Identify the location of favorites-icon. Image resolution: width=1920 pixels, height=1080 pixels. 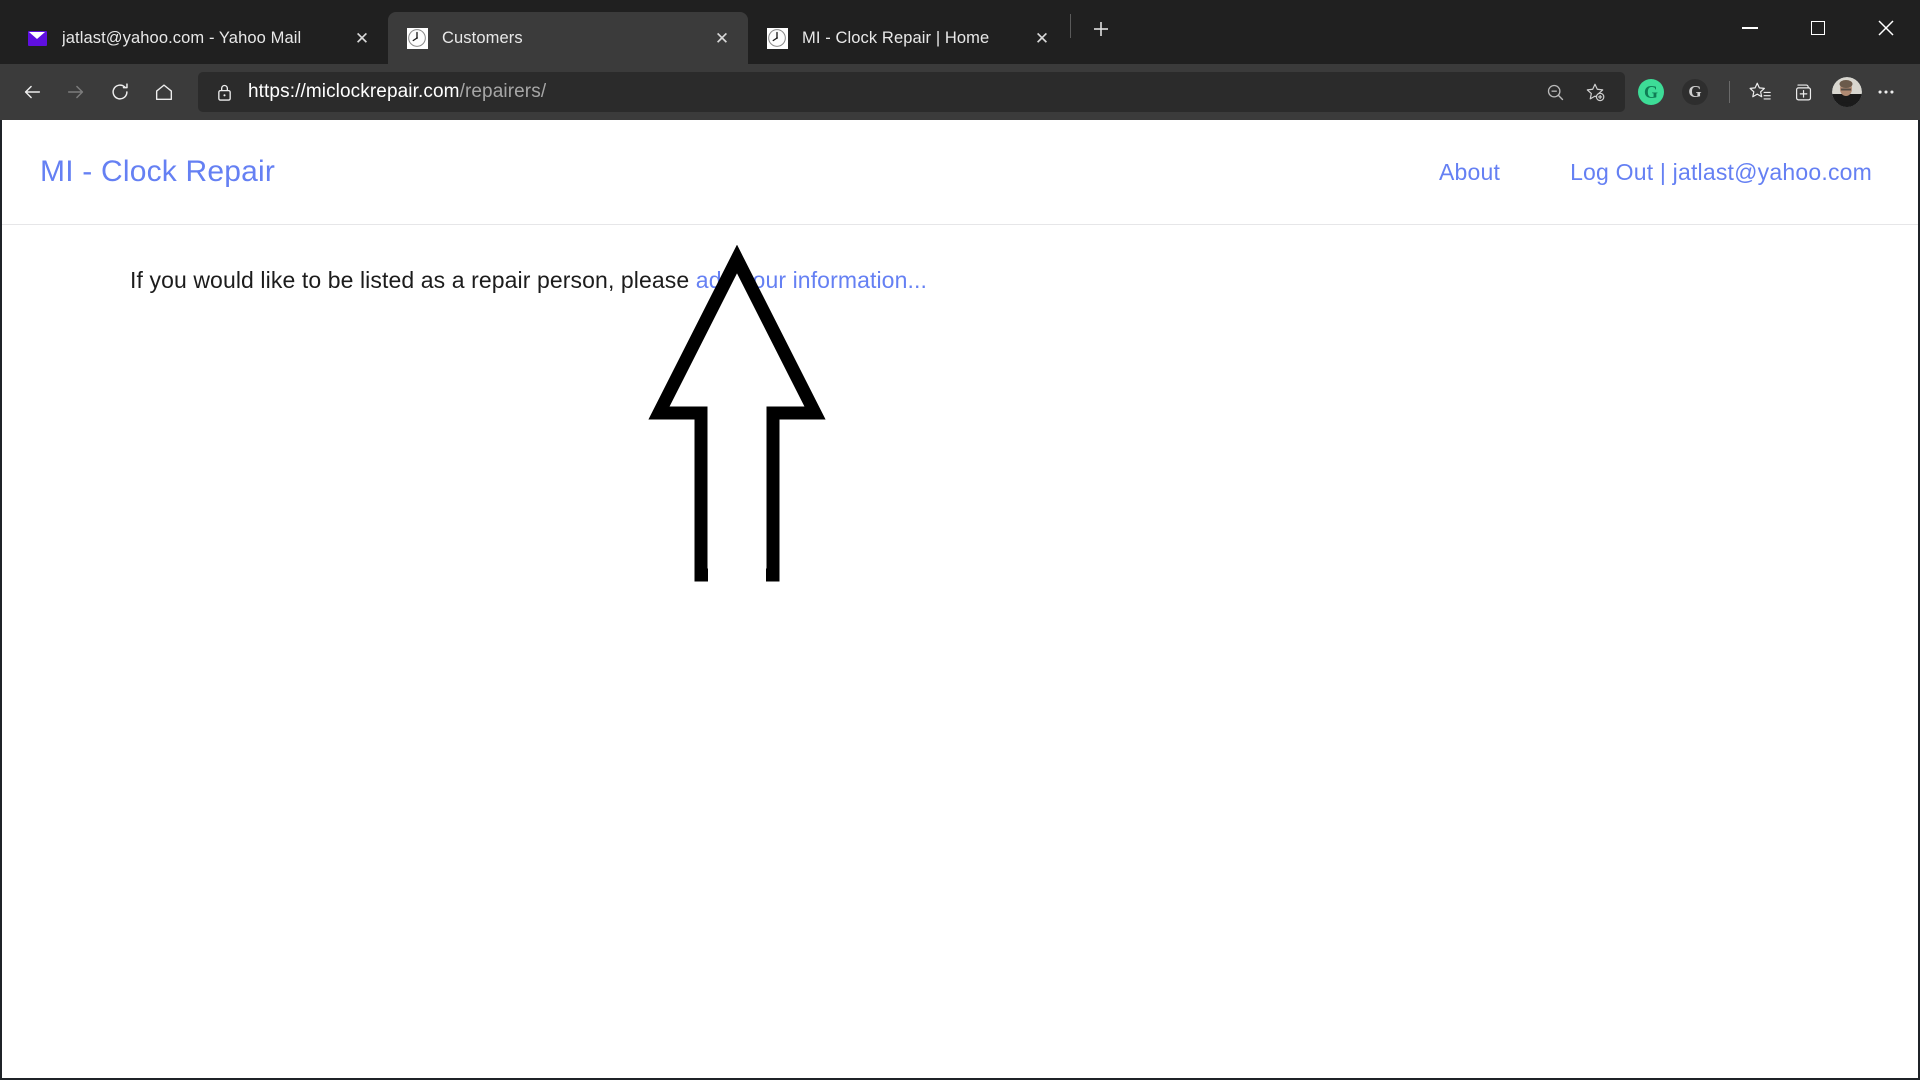
(1760, 92).